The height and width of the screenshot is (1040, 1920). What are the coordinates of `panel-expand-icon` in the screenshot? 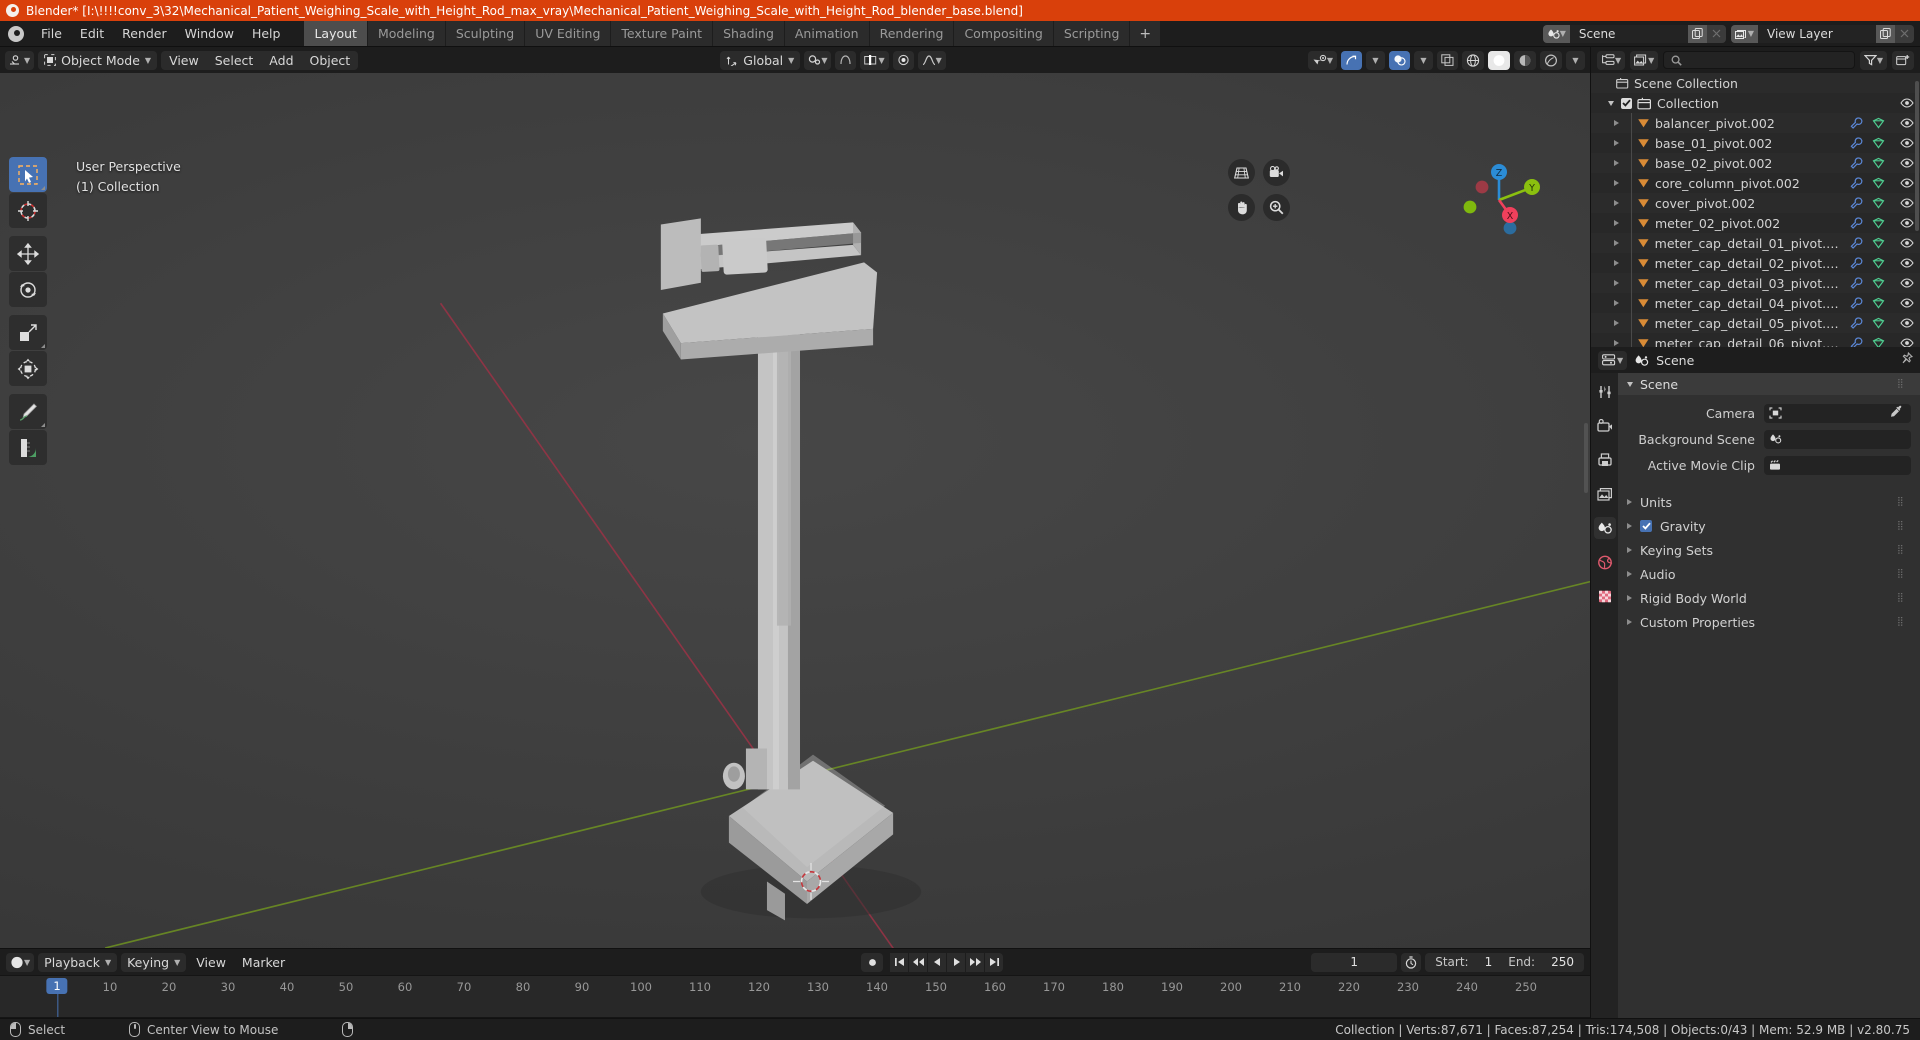 It's located at (1630, 384).